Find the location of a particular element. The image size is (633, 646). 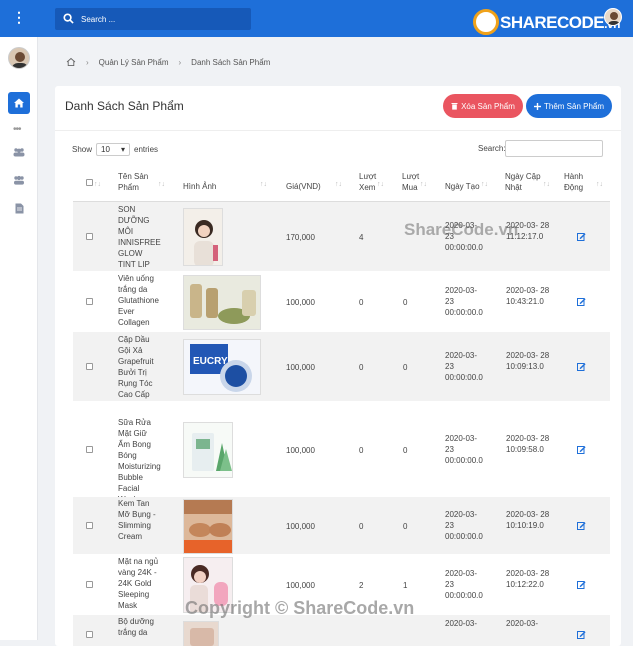

column-header-name: Tên Sản Phẩm is located at coordinates (135, 182).